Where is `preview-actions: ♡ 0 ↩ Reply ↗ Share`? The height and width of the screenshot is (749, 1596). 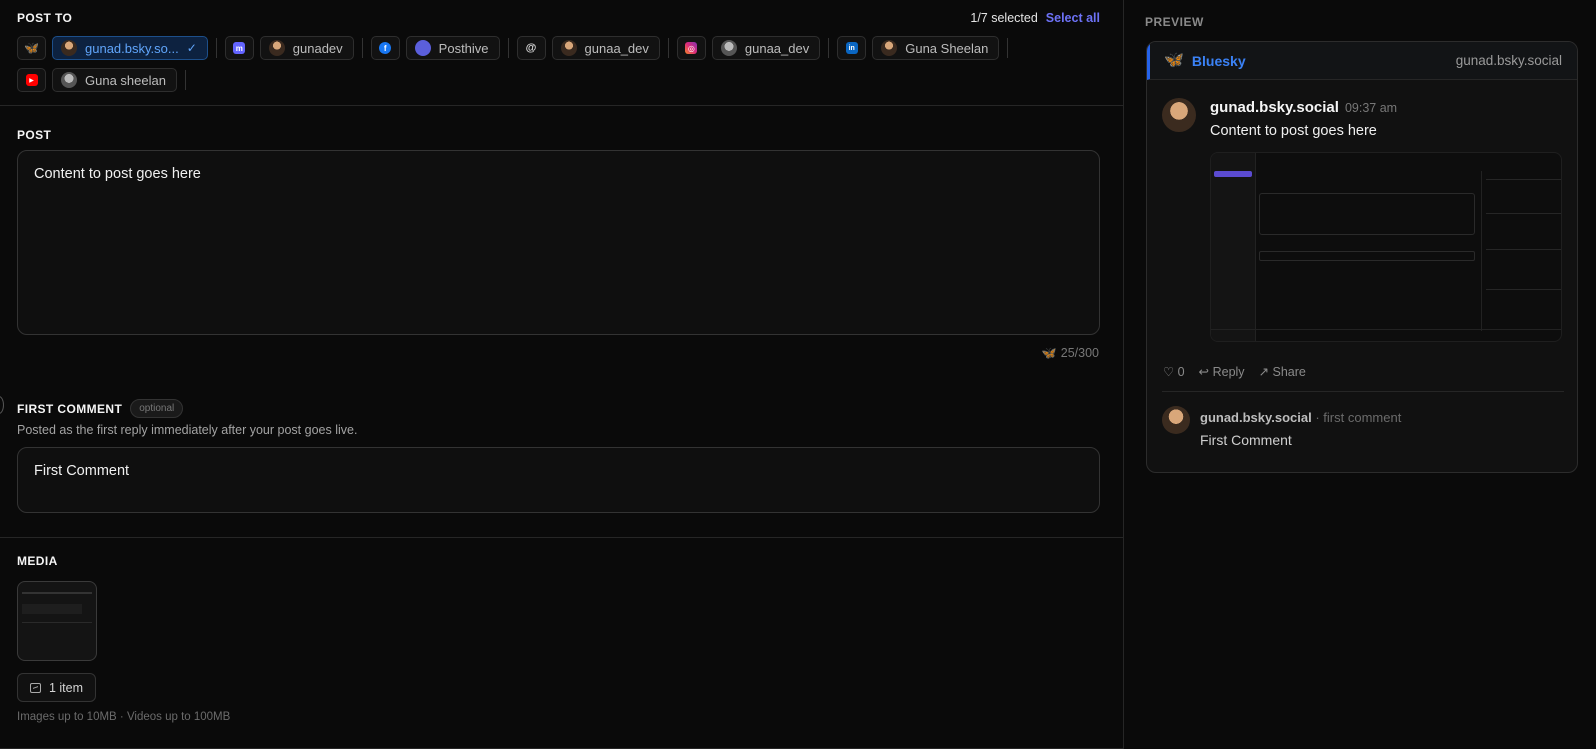 preview-actions: ♡ 0 ↩ Reply ↗ Share is located at coordinates (1234, 371).